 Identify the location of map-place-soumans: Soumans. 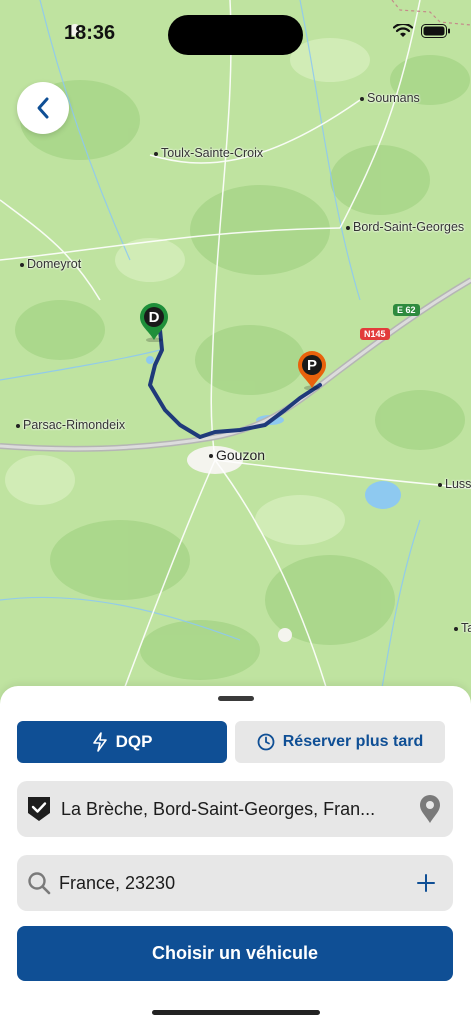
(390, 98).